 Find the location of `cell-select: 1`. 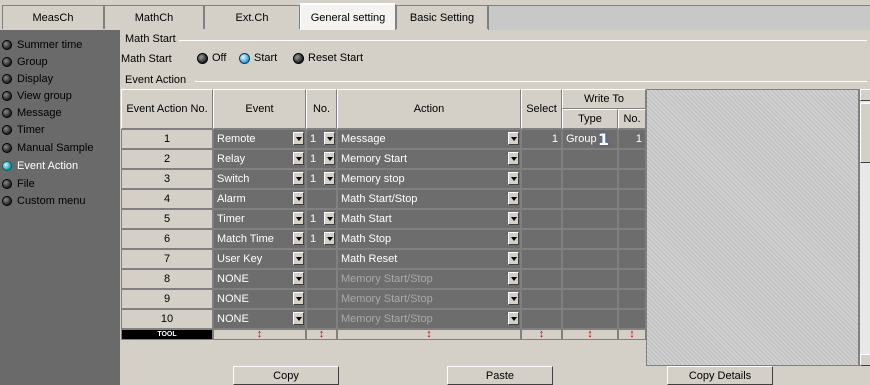

cell-select: 1 is located at coordinates (541, 139).